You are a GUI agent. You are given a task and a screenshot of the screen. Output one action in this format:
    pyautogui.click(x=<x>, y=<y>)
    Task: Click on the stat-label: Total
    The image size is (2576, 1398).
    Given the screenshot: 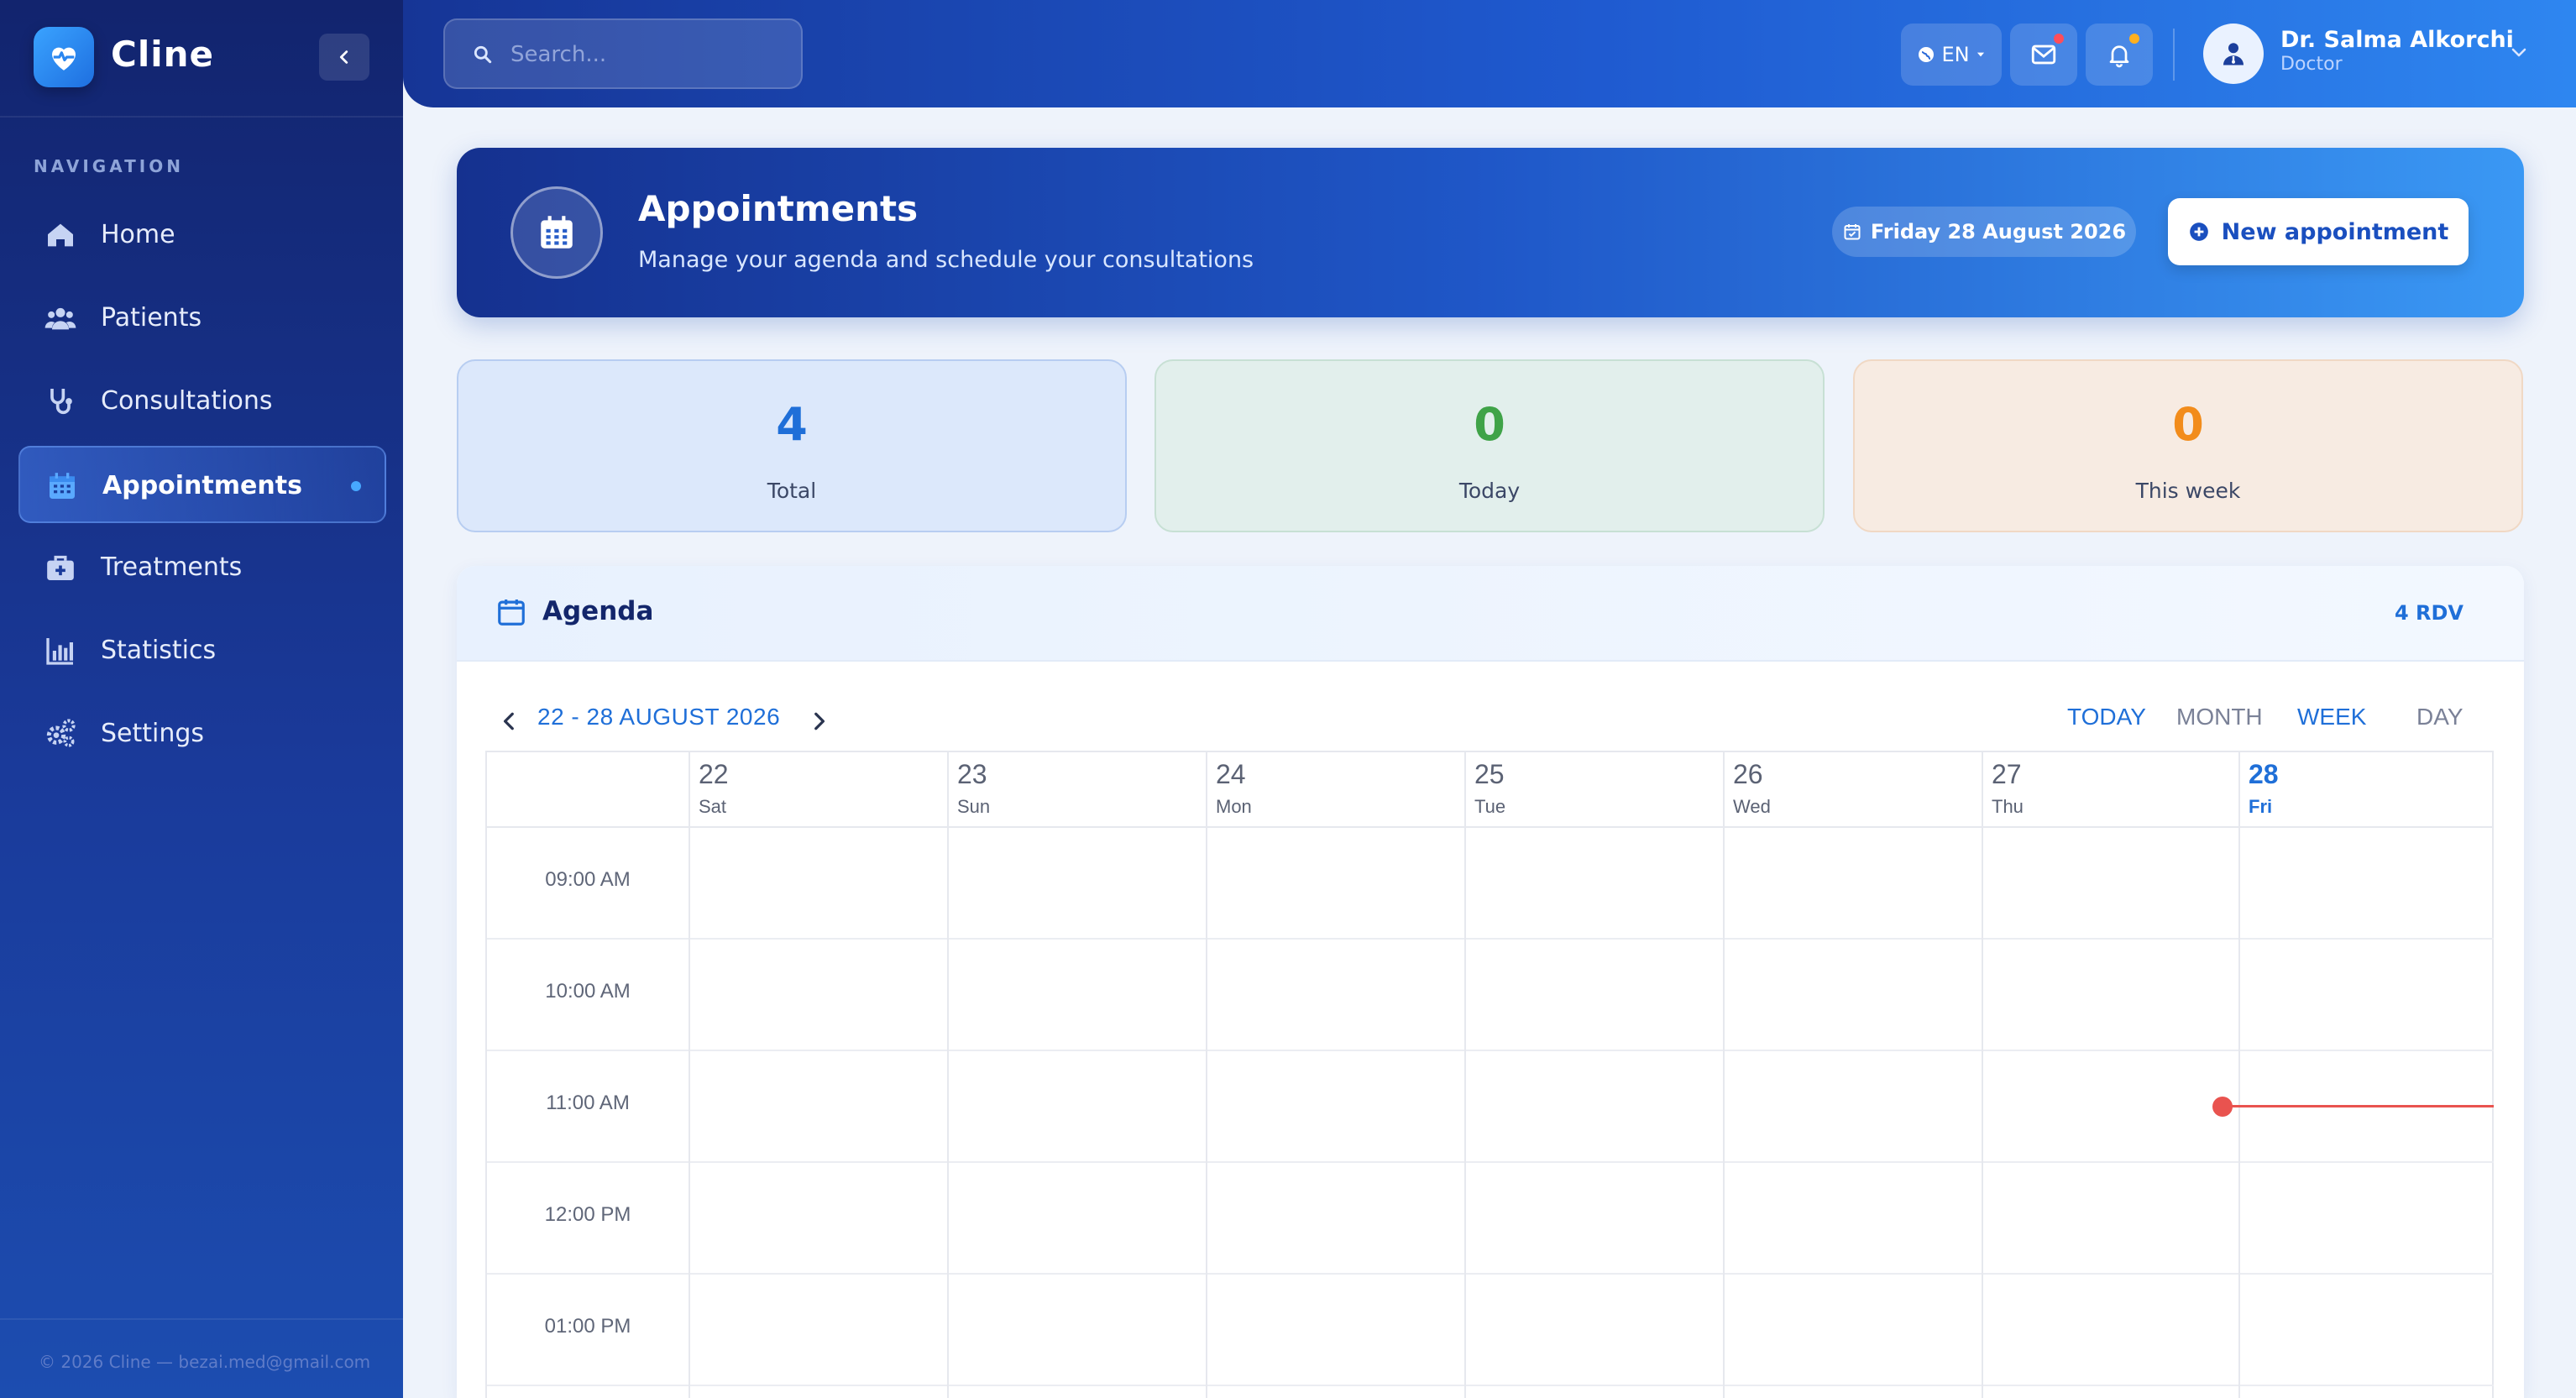 What is the action you would take?
    pyautogui.click(x=792, y=491)
    